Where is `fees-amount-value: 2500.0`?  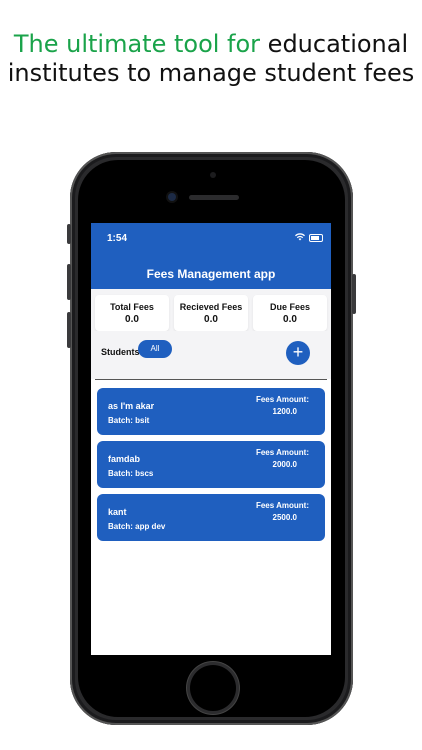
fees-amount-value: 2500.0 is located at coordinates (284, 517).